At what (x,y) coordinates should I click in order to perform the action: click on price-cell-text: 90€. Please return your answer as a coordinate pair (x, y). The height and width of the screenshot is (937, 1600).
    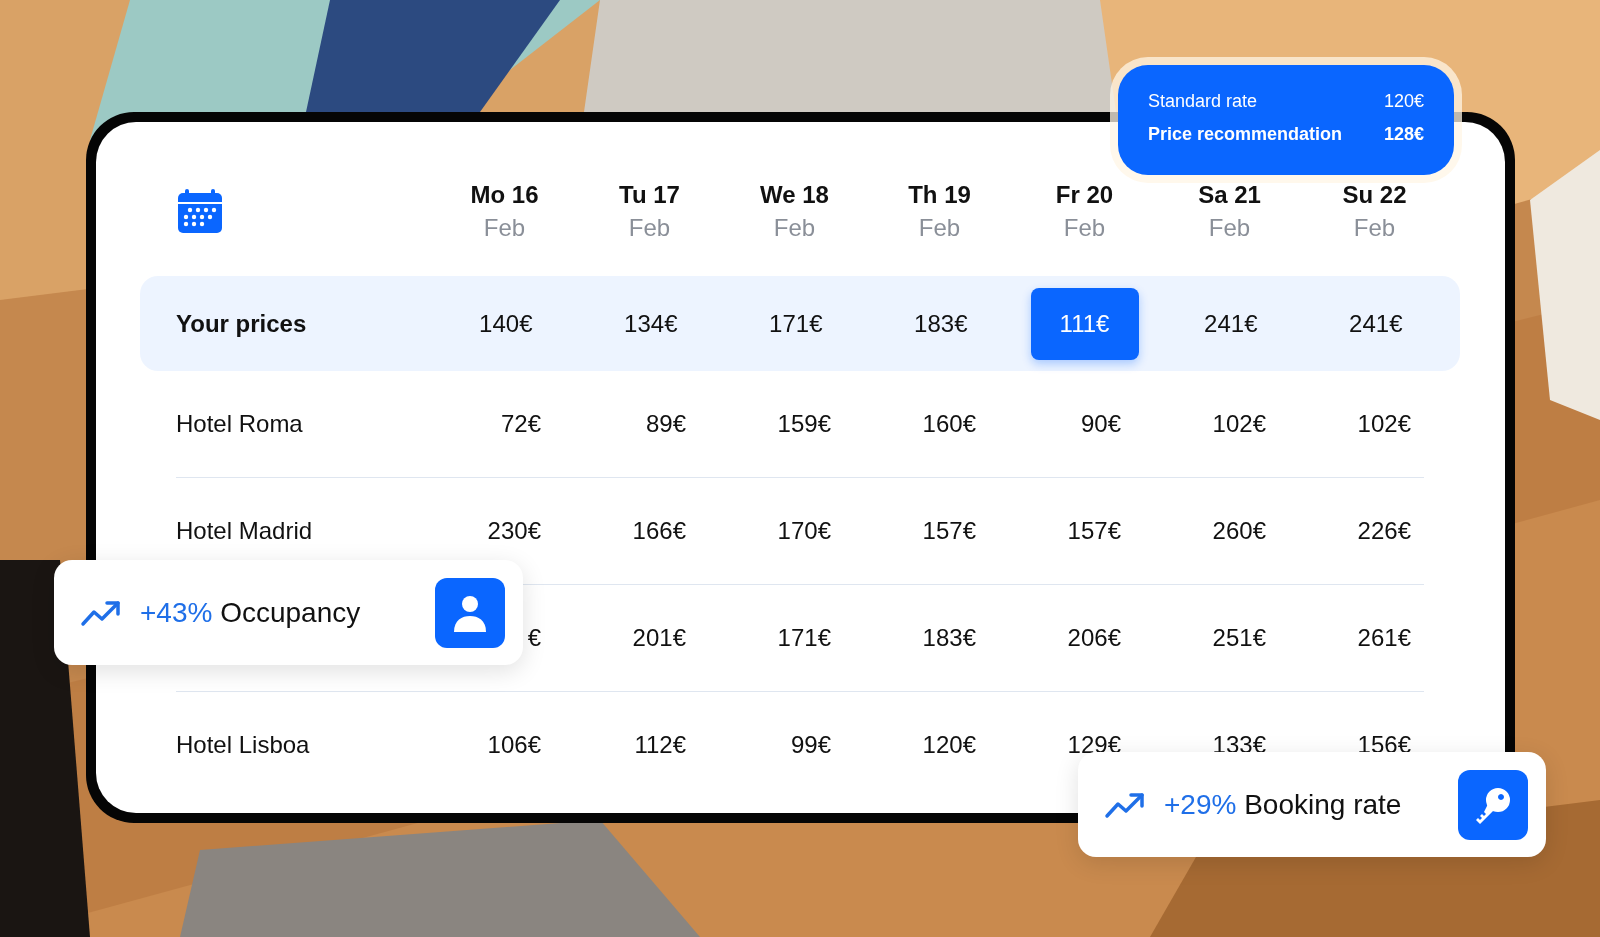
    Looking at the image, I should click on (1100, 424).